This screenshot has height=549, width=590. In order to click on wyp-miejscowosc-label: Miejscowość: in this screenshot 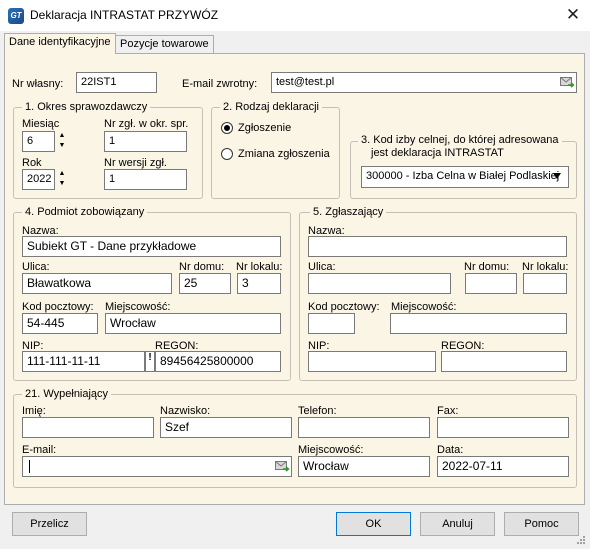, I will do `click(331, 450)`.